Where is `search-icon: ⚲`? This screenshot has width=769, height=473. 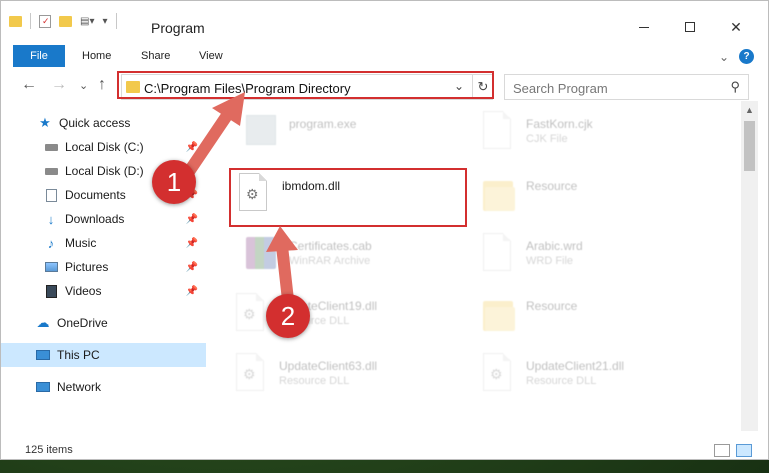 search-icon: ⚲ is located at coordinates (735, 86).